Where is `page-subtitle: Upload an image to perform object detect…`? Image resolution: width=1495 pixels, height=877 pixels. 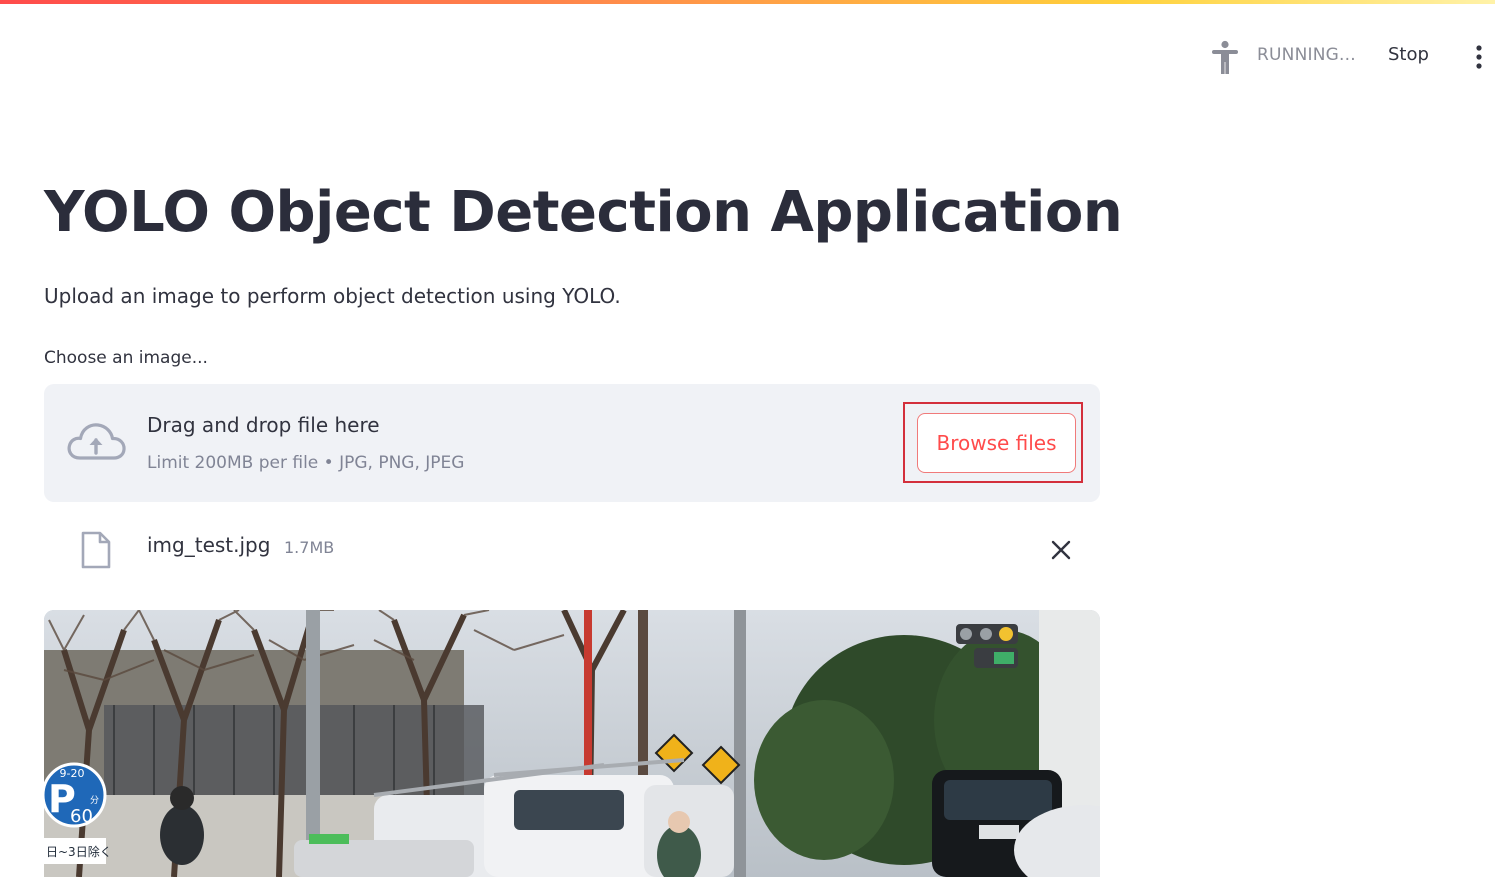
page-subtitle: Upload an image to perform object detect… is located at coordinates (332, 296).